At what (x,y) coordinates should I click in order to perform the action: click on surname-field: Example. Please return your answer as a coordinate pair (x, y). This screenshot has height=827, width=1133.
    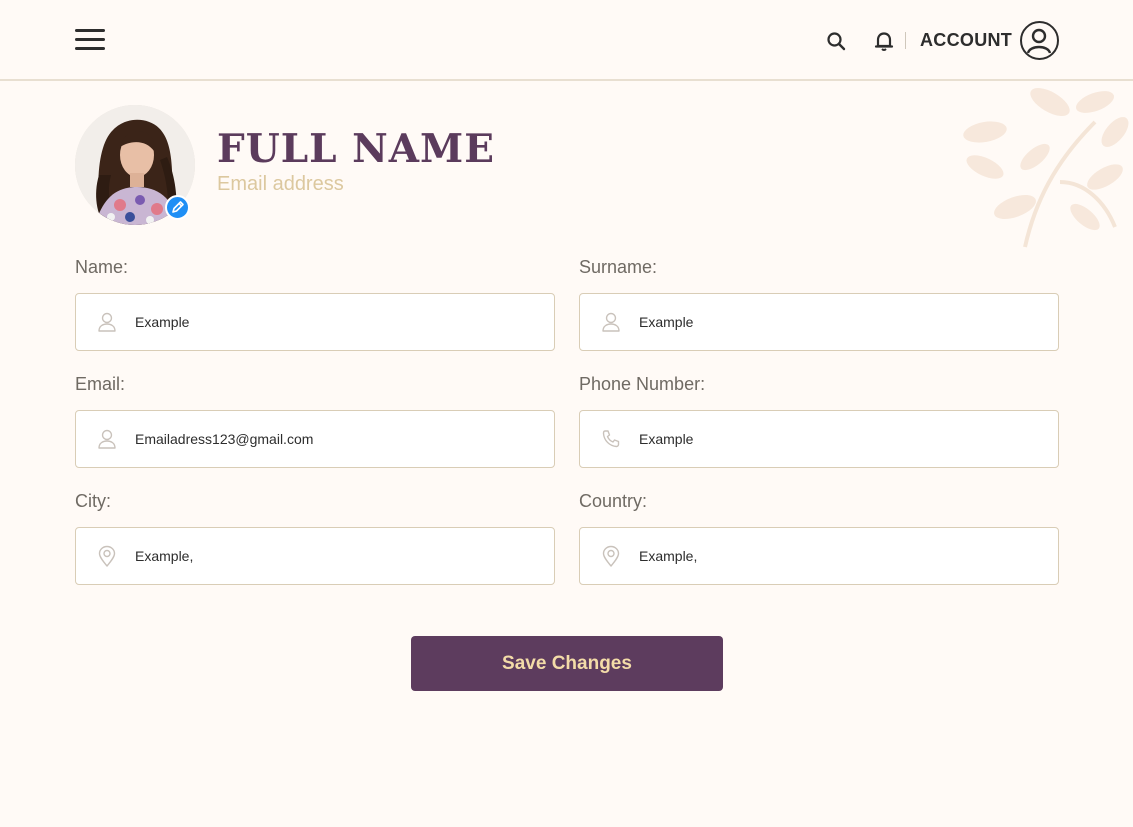
    Looking at the image, I should click on (819, 322).